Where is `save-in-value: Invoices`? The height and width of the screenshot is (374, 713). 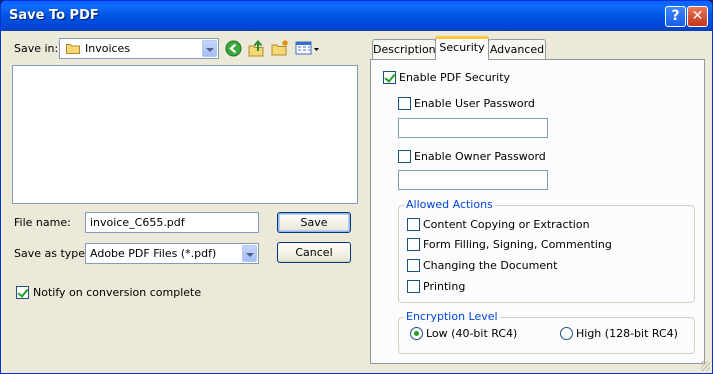
save-in-value: Invoices is located at coordinates (108, 48).